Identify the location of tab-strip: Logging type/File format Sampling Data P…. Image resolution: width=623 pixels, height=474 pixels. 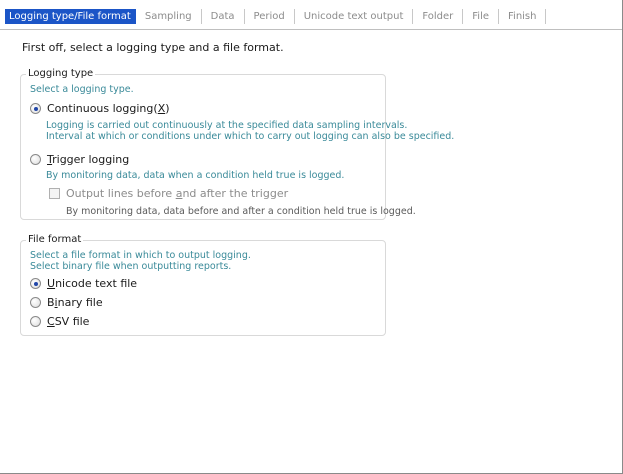
(276, 16).